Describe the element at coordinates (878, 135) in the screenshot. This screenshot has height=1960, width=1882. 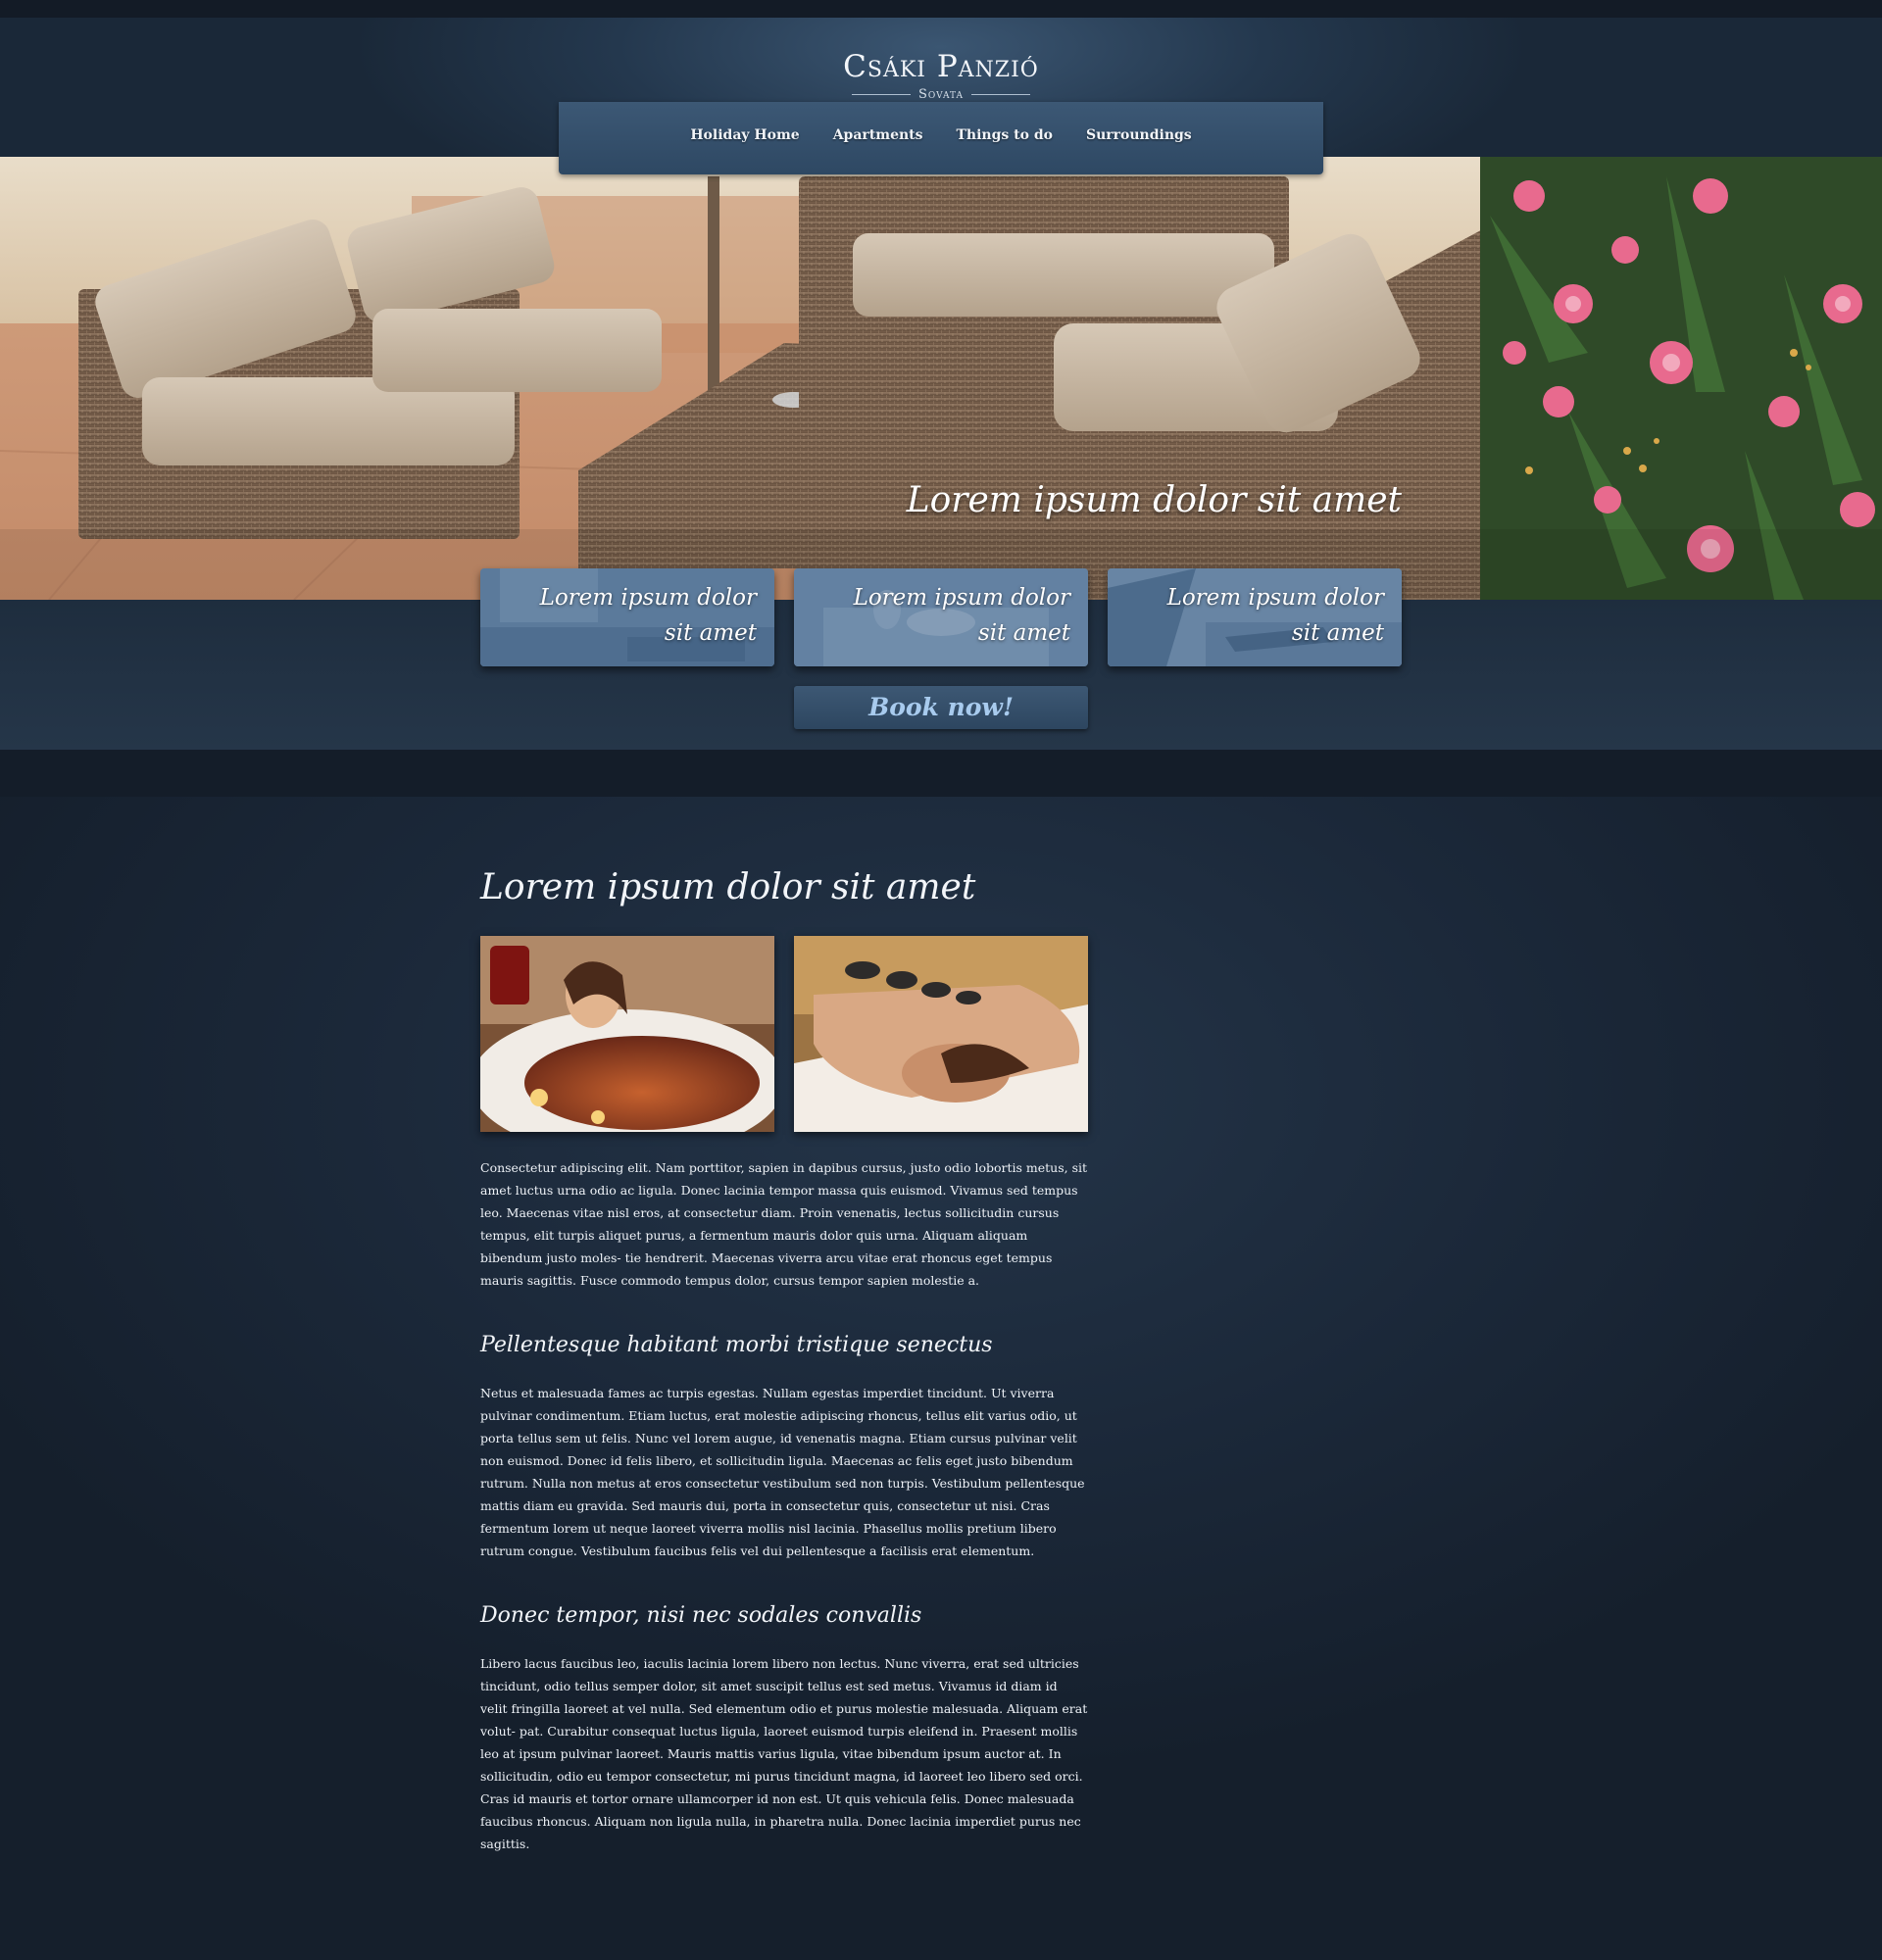
I see `nav-item-apartments: Apartments` at that location.